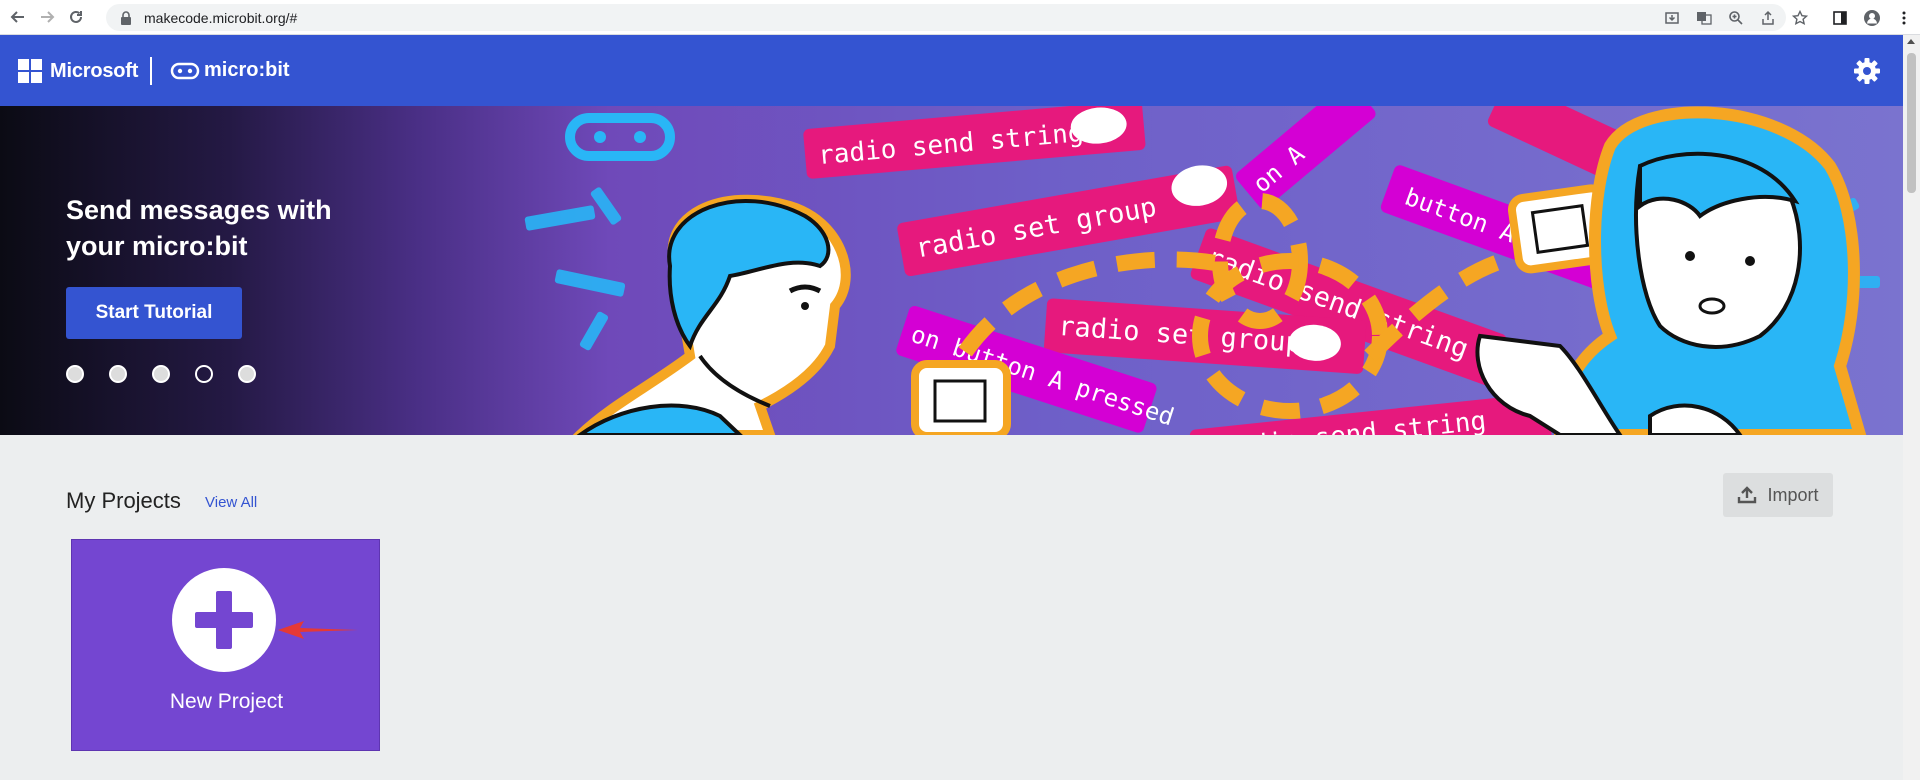 The height and width of the screenshot is (780, 1920). Describe the element at coordinates (47, 17) in the screenshot. I see `forward-icon` at that location.